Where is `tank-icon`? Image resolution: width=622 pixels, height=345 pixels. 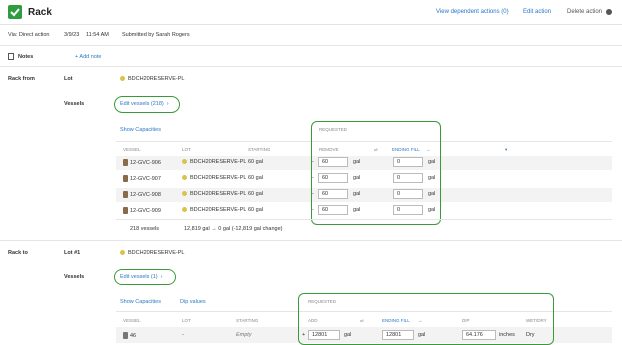
tank-icon is located at coordinates (125, 335).